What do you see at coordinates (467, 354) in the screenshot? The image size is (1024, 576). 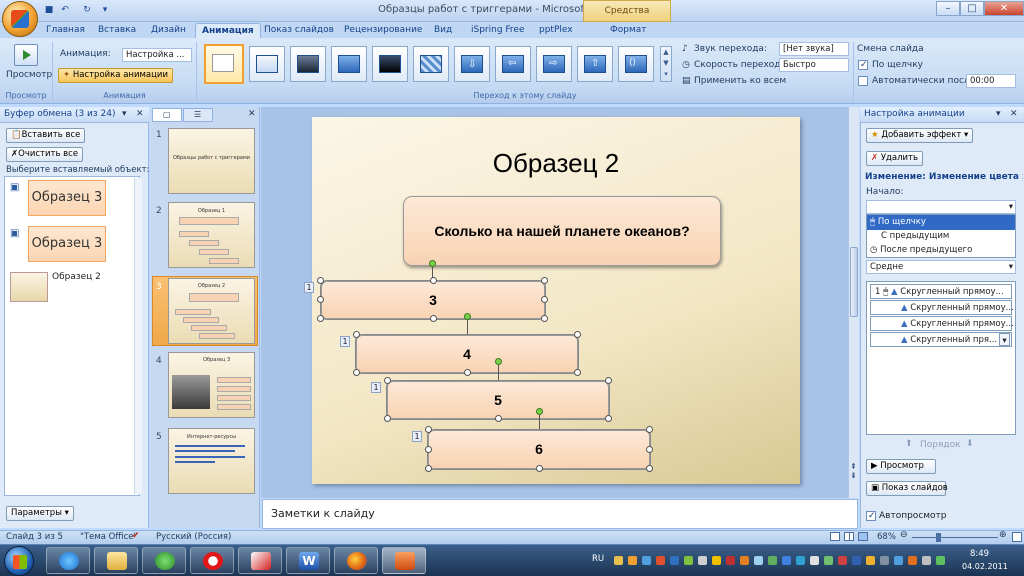 I see `answer-box-4: 4` at bounding box center [467, 354].